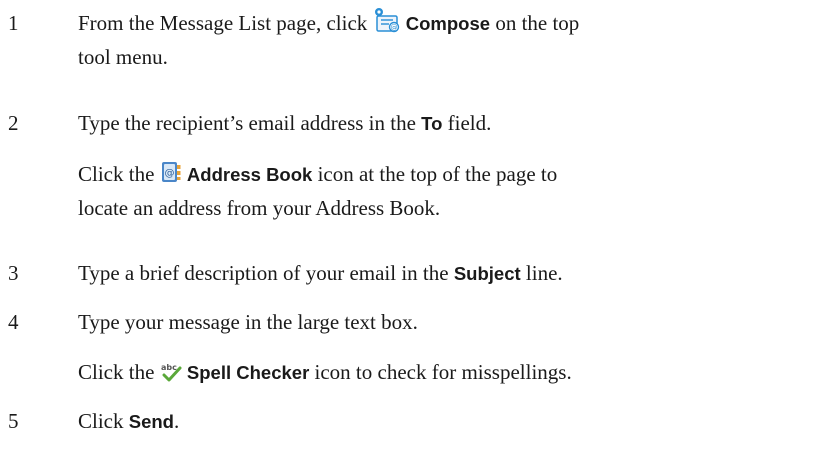 The width and height of the screenshot is (814, 461). Describe the element at coordinates (13, 322) in the screenshot. I see `step-number: 4` at that location.